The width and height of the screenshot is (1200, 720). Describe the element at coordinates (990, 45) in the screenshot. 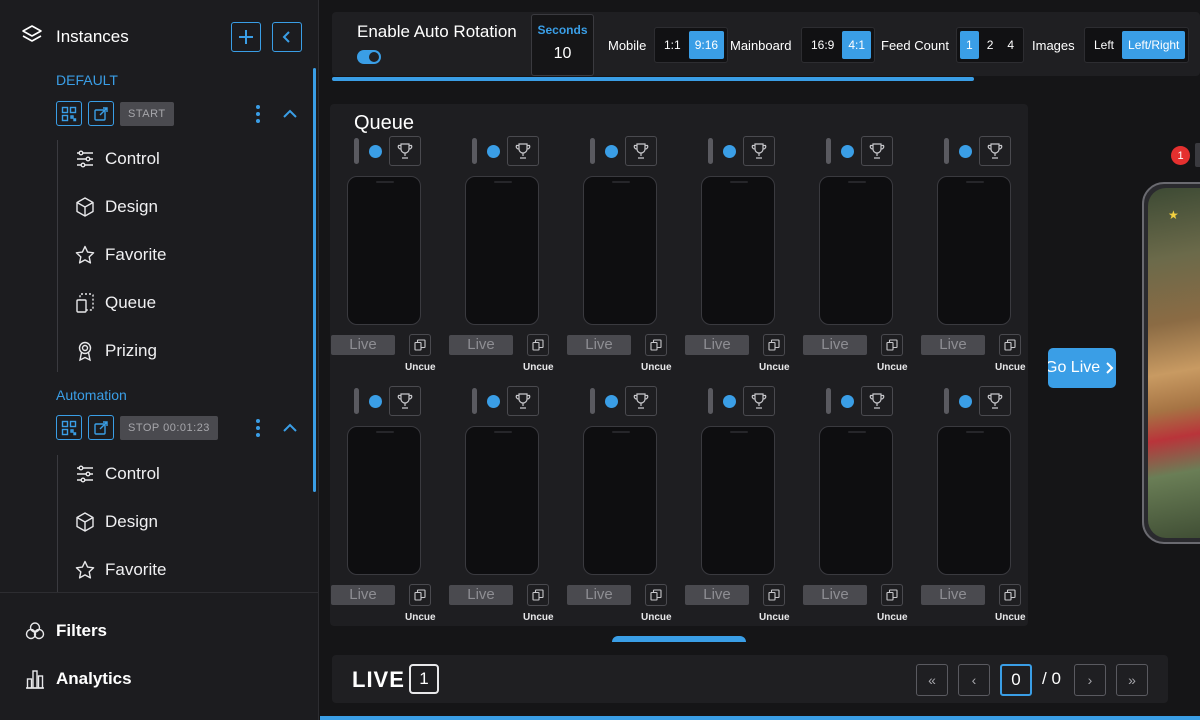

I see `feed-count-option-2: 2` at that location.